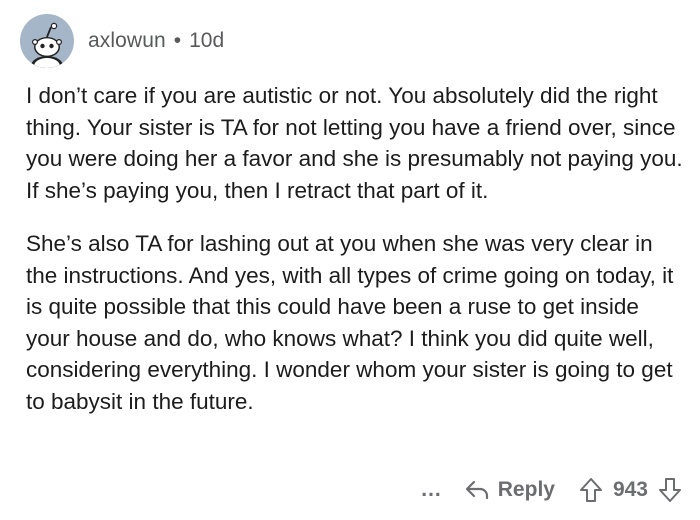  I want to click on comment-header: axlowun • 10d, so click(122, 41).